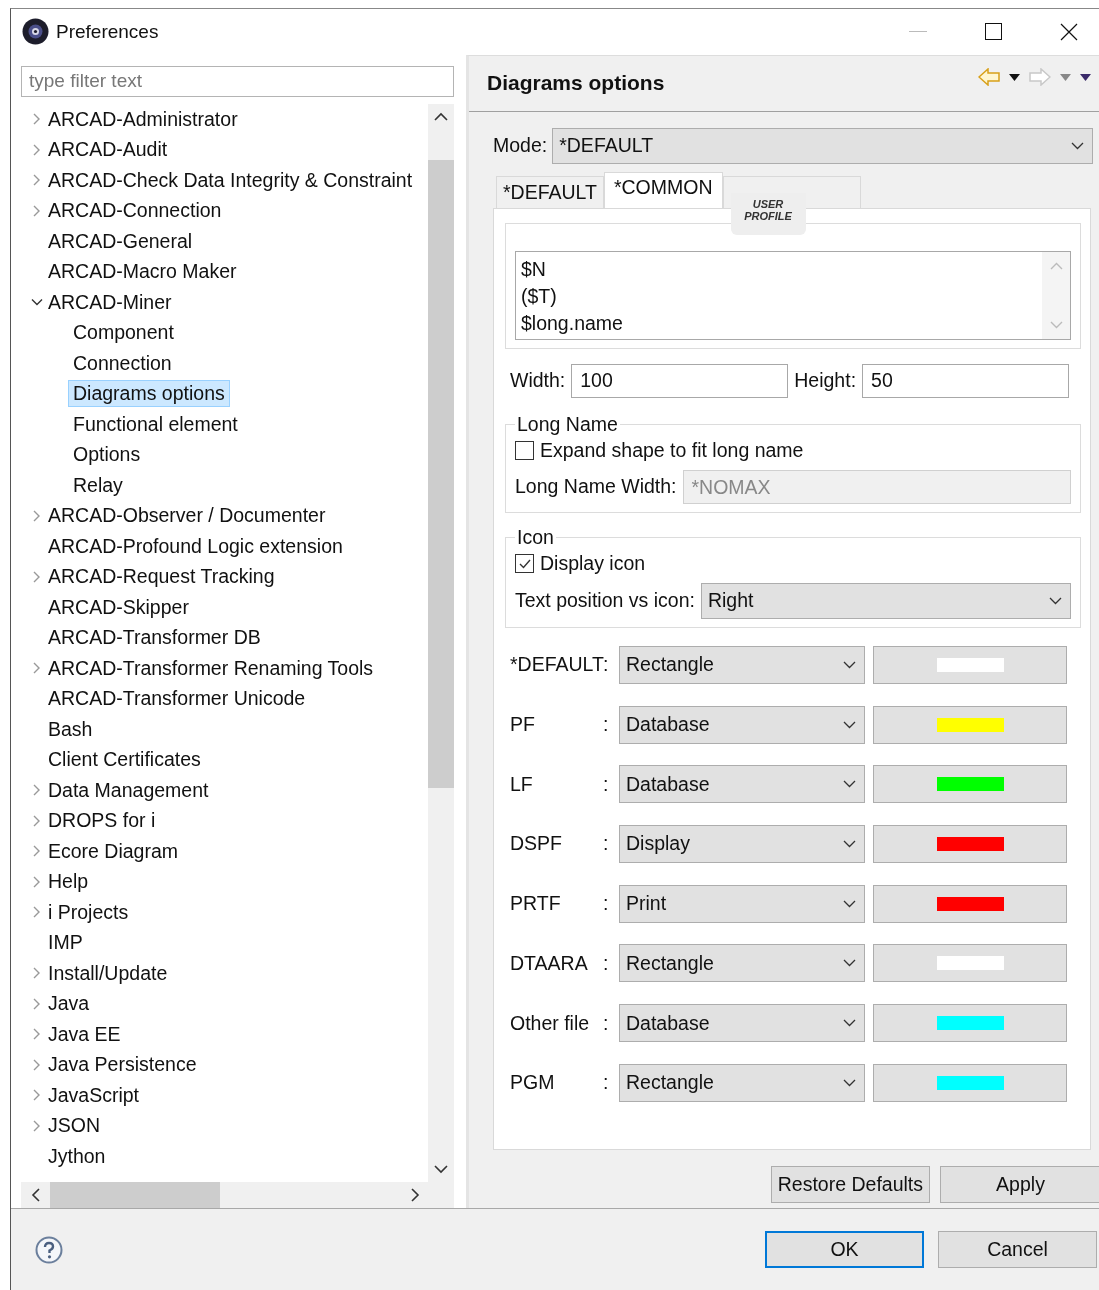 The height and width of the screenshot is (1290, 1099). Describe the element at coordinates (108, 150) in the screenshot. I see `tree-item: ARCAD-Audit` at that location.